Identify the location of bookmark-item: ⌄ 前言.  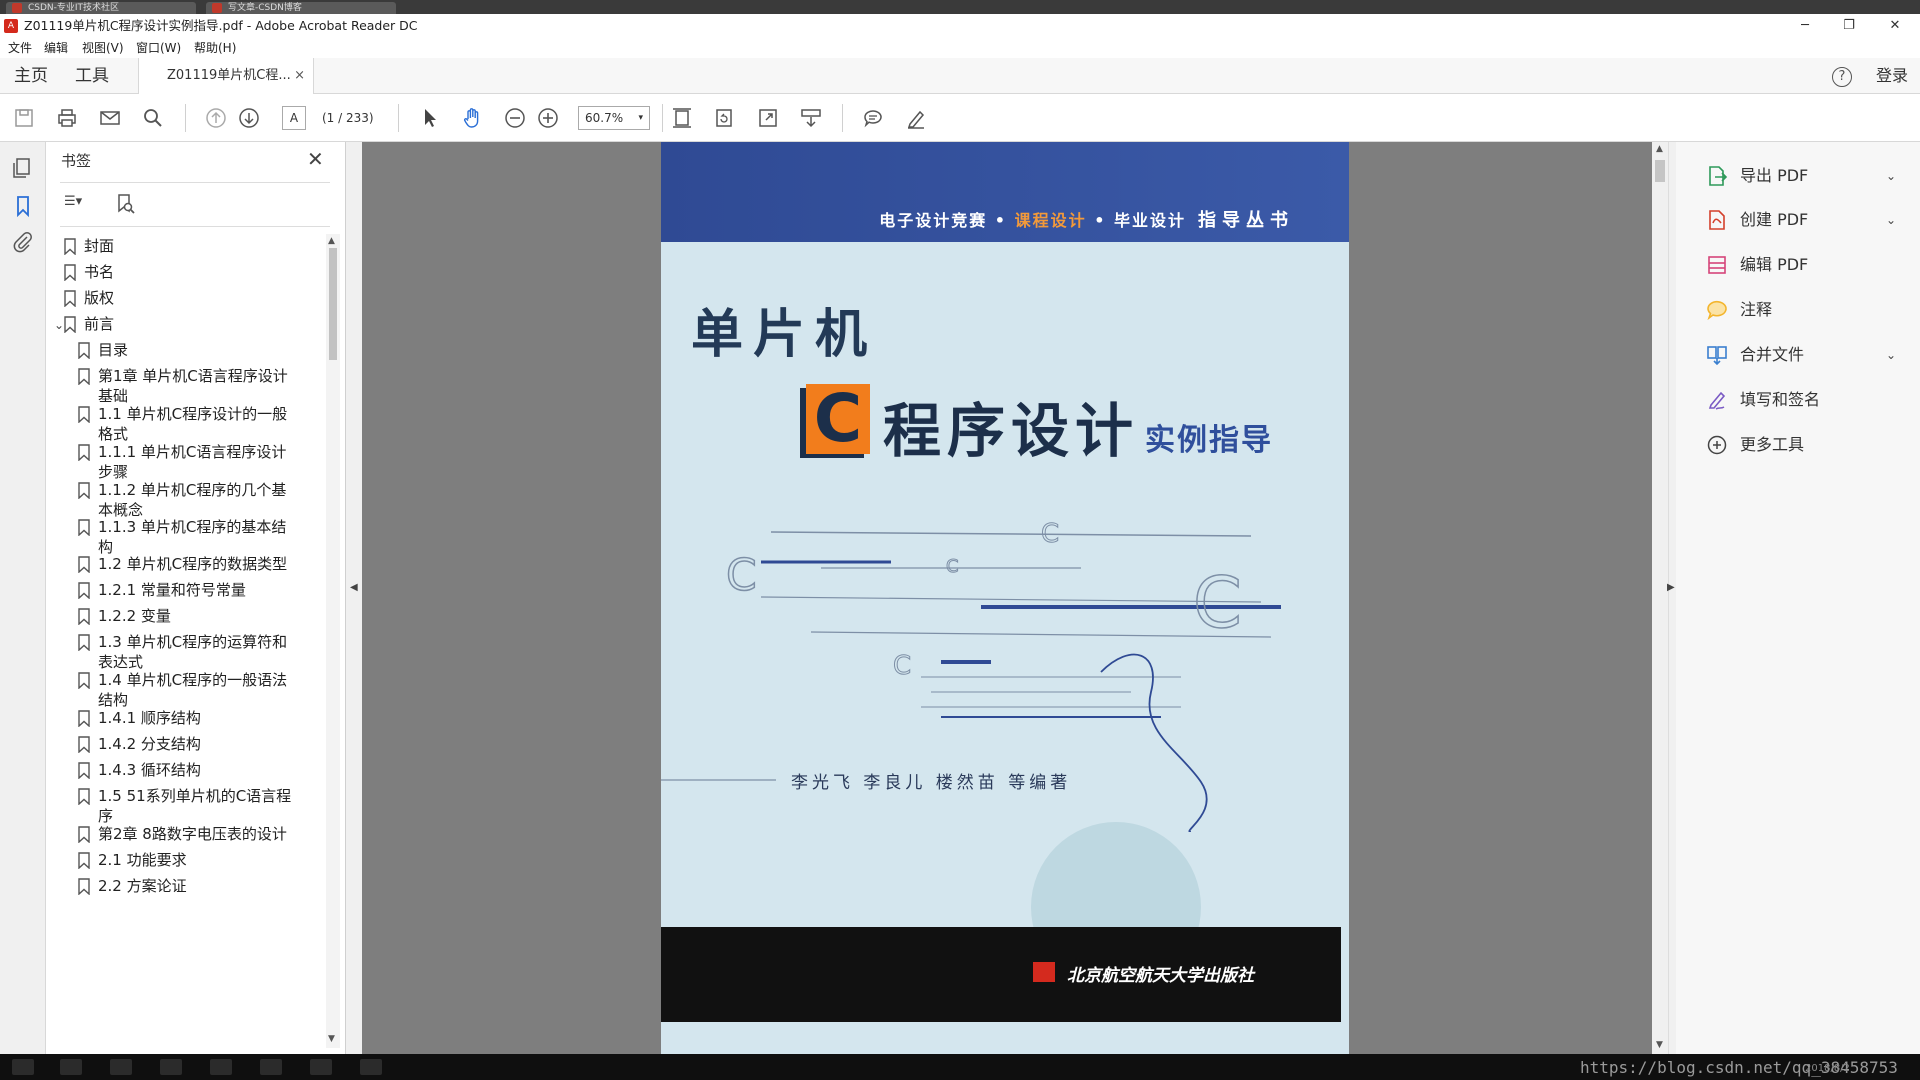
(186, 324).